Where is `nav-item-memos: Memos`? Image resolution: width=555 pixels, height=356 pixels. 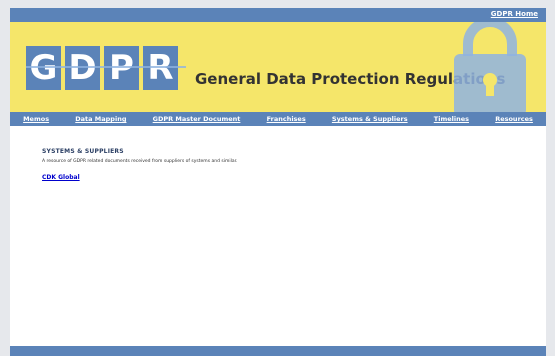
nav-item-memos: Memos is located at coordinates (36, 119).